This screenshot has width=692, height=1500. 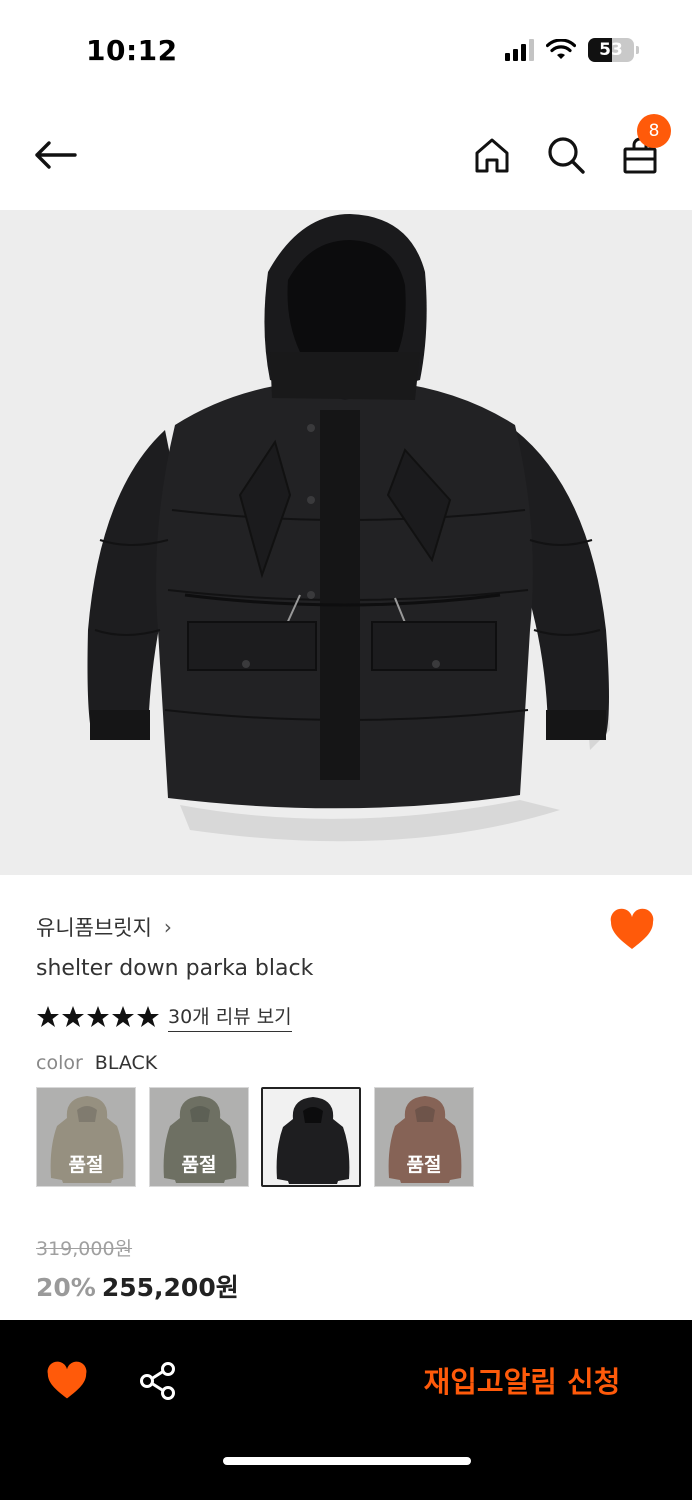 I want to click on arrow-left-icon, so click(x=56, y=155).